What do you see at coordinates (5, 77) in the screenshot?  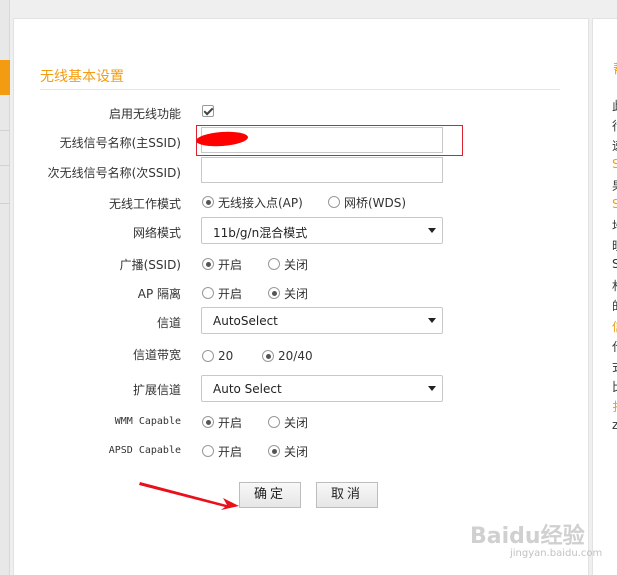 I see `left-nav-active-marker` at bounding box center [5, 77].